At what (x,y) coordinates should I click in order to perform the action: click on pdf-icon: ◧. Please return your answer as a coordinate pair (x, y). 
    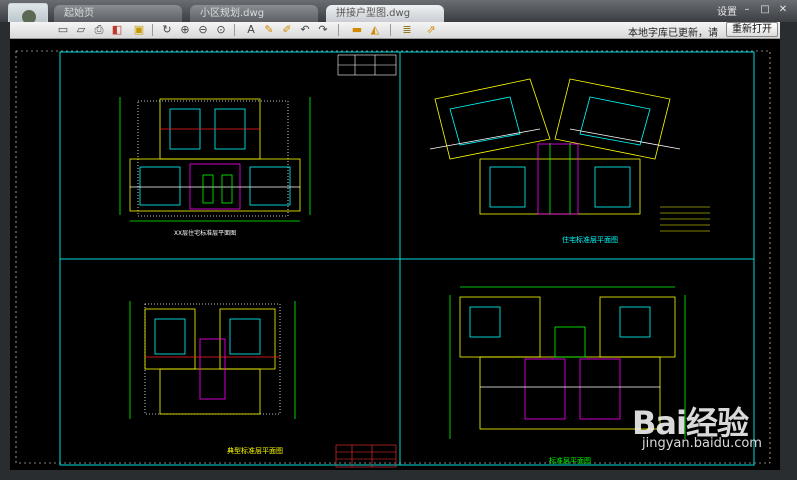
    Looking at the image, I should click on (117, 30).